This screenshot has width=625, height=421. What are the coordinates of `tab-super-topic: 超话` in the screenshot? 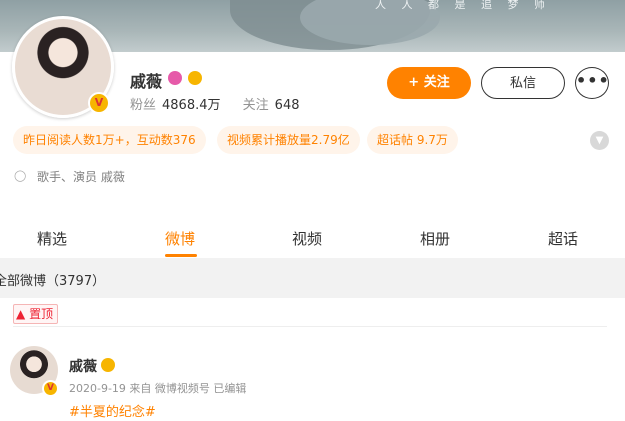 It's located at (563, 238).